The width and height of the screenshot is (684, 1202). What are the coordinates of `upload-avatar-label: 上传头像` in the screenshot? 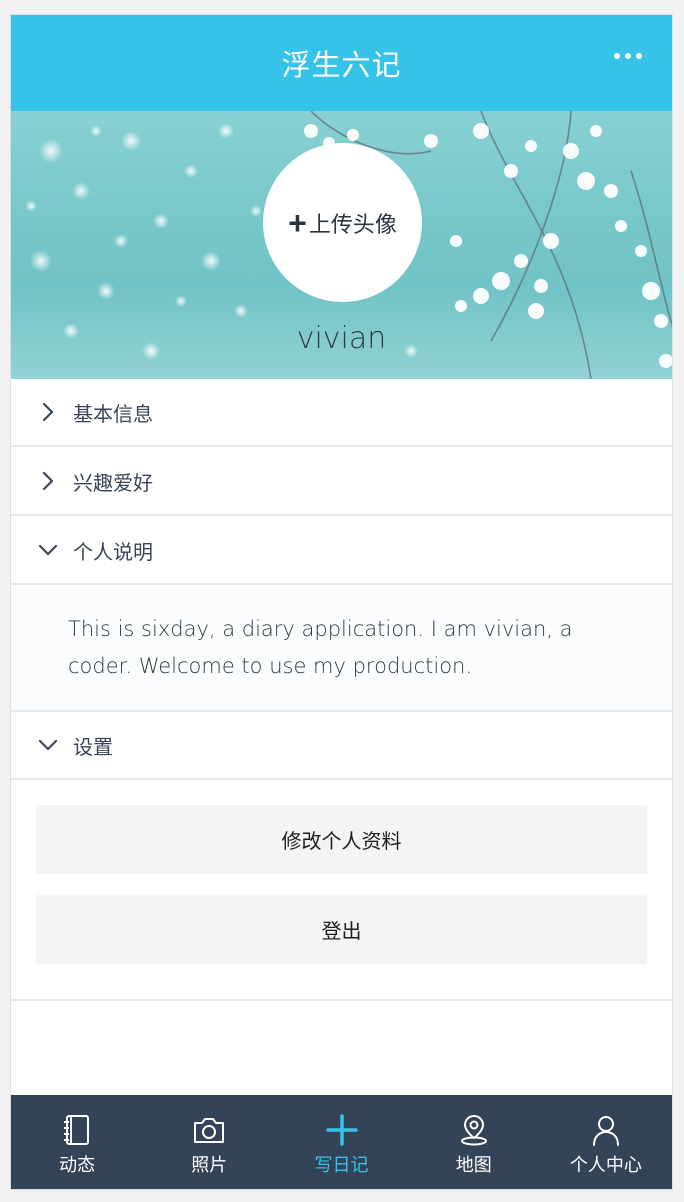 It's located at (352, 224).